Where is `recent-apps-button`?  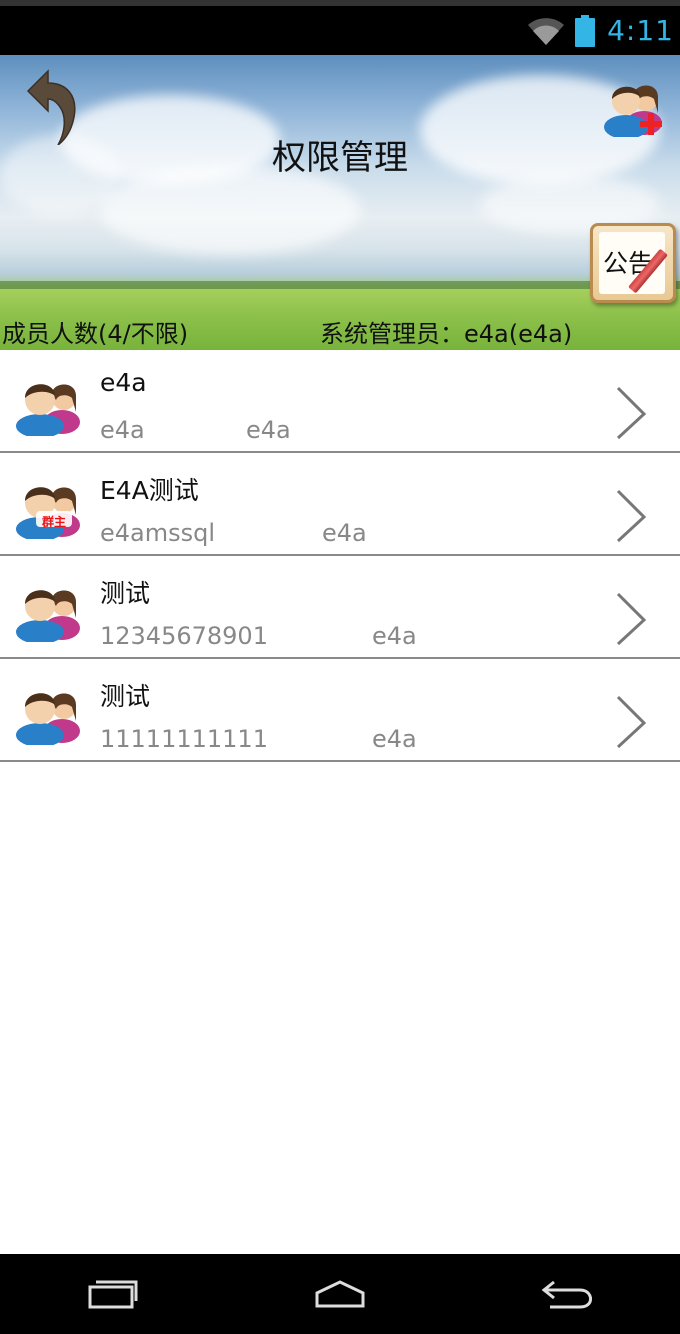
recent-apps-button is located at coordinates (113, 1294).